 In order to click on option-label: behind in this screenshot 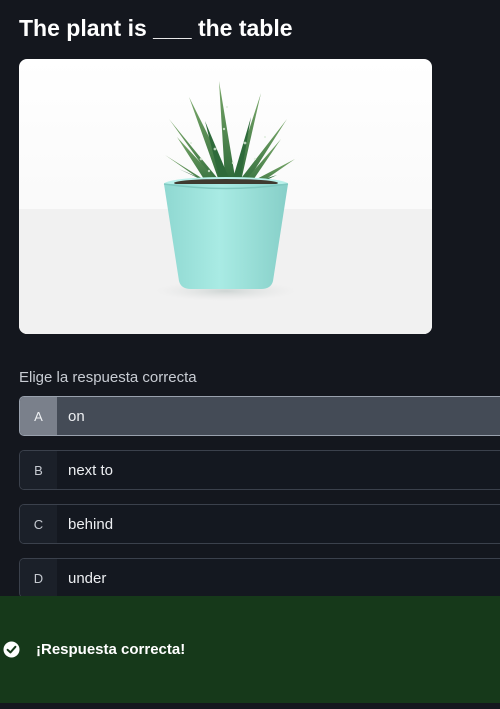, I will do `click(91, 524)`.